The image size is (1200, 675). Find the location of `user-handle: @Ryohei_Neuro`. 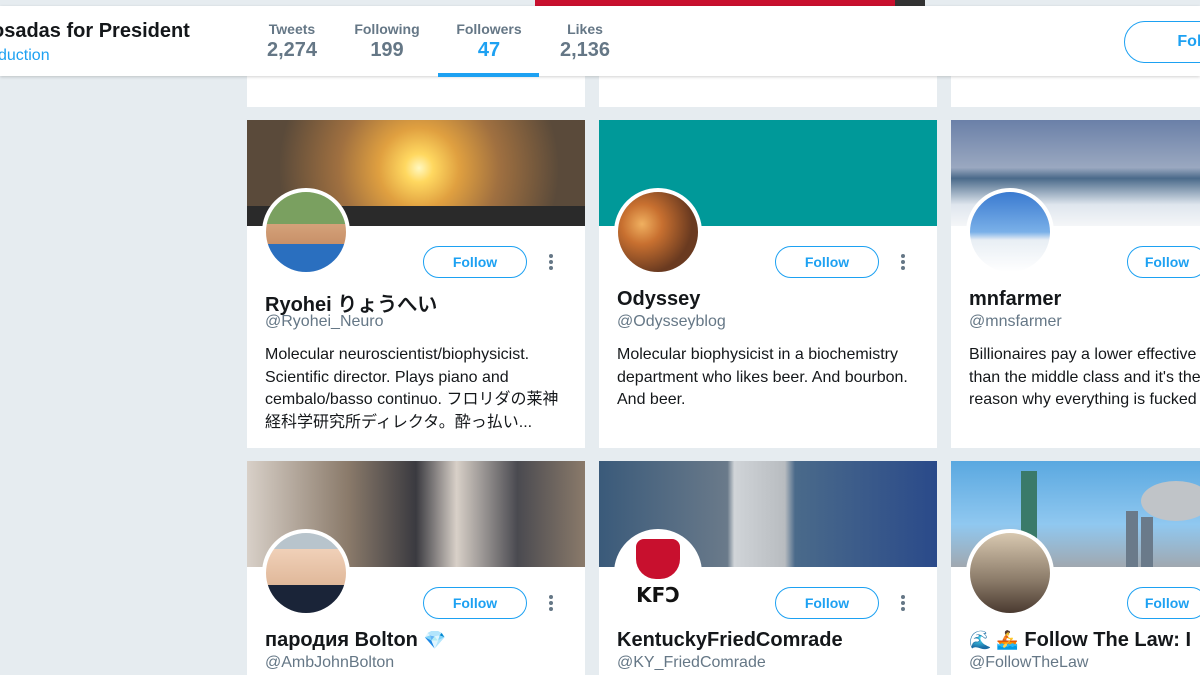

user-handle: @Ryohei_Neuro is located at coordinates (324, 322).